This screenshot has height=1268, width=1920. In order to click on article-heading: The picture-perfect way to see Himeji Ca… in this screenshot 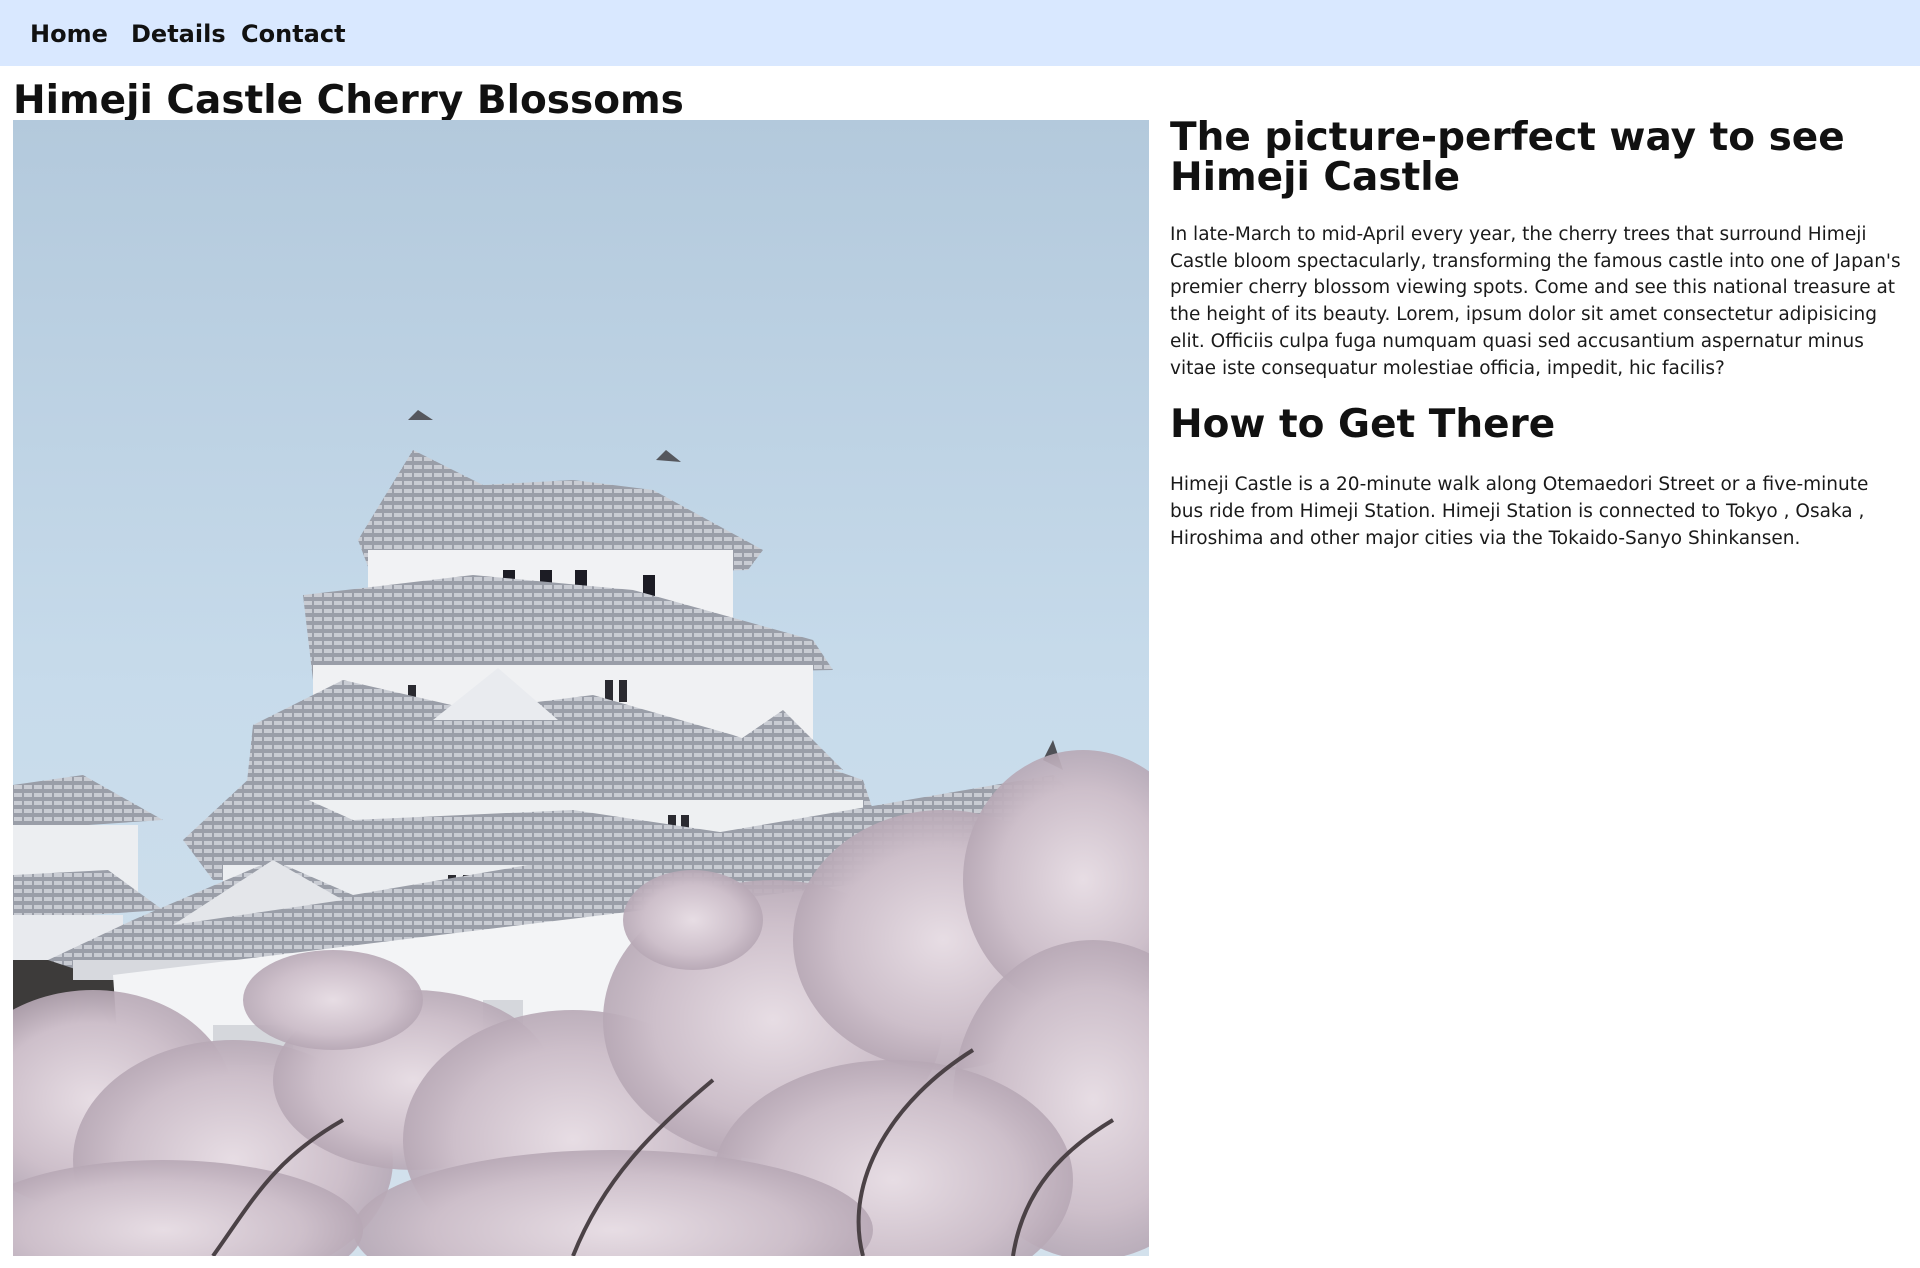, I will do `click(1507, 157)`.